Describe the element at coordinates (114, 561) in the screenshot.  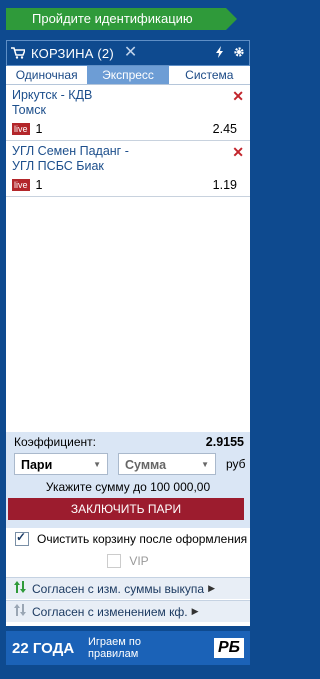
I see `vip-checkbox` at that location.